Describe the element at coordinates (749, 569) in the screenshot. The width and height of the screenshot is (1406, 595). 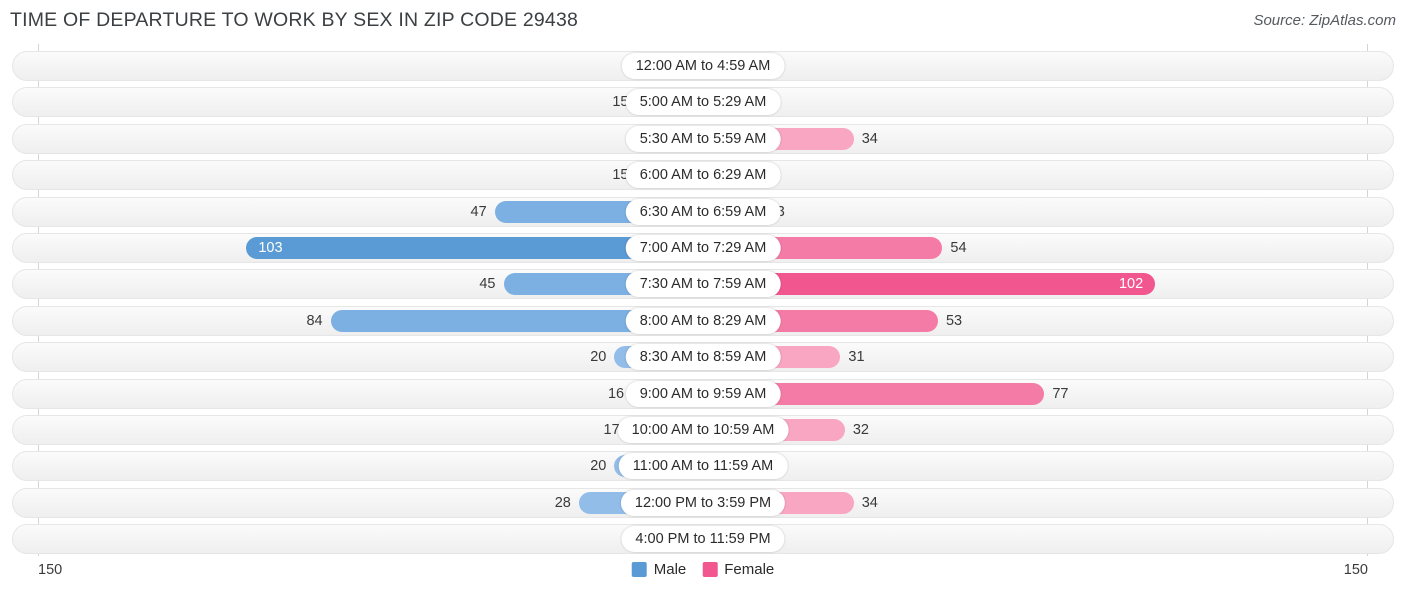
I see `legend-label-female: Female` at that location.